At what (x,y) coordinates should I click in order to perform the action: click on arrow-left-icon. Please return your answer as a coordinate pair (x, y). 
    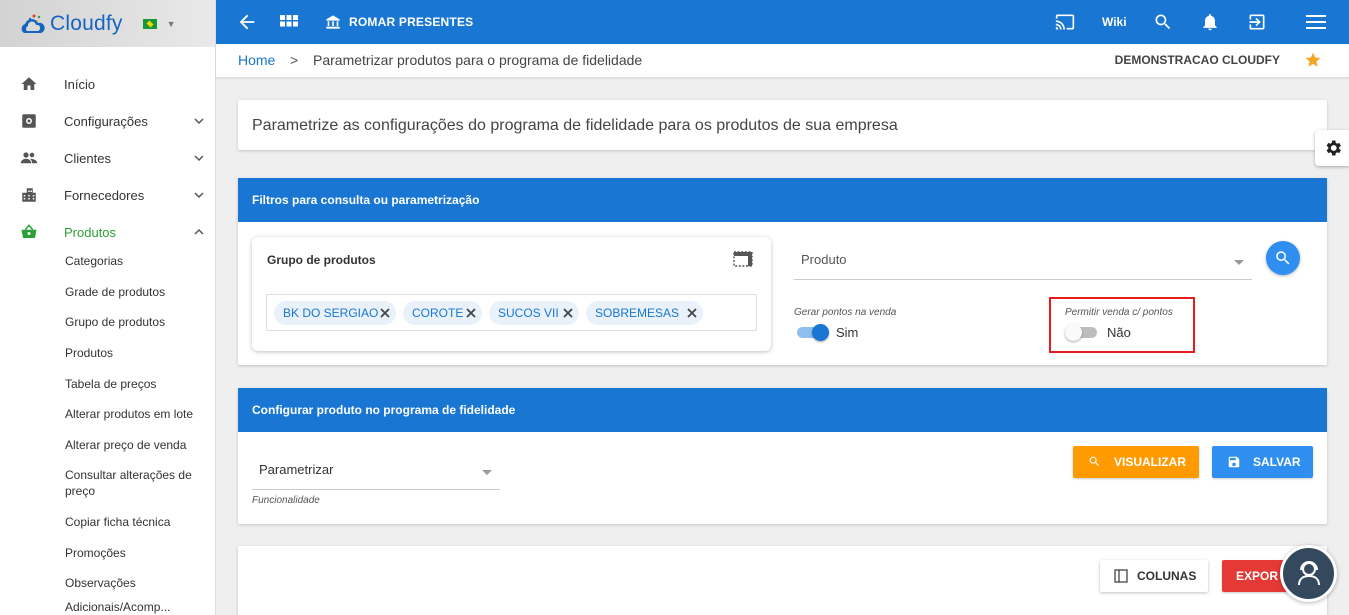
    Looking at the image, I should click on (247, 22).